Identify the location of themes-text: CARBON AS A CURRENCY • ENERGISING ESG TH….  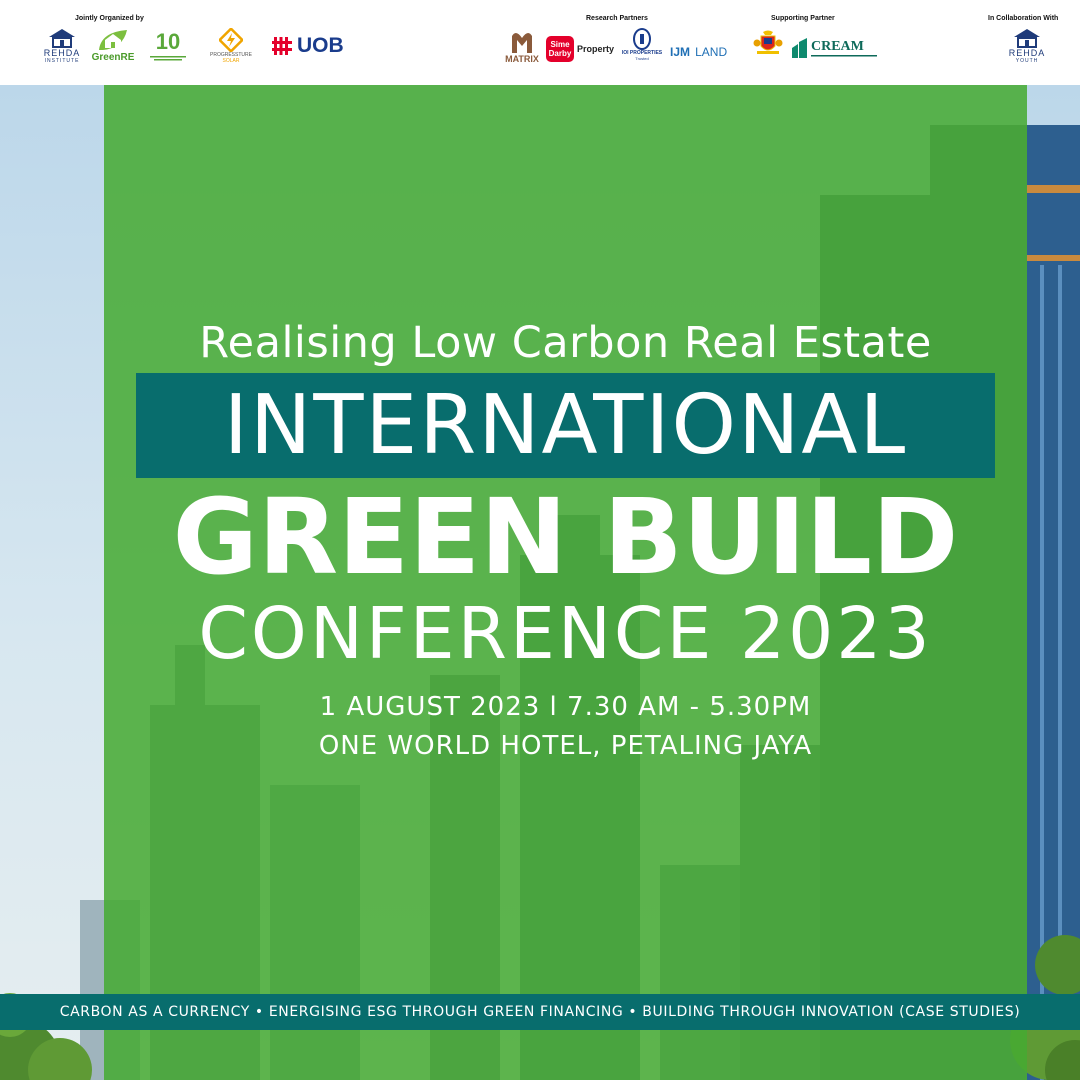
(540, 1012).